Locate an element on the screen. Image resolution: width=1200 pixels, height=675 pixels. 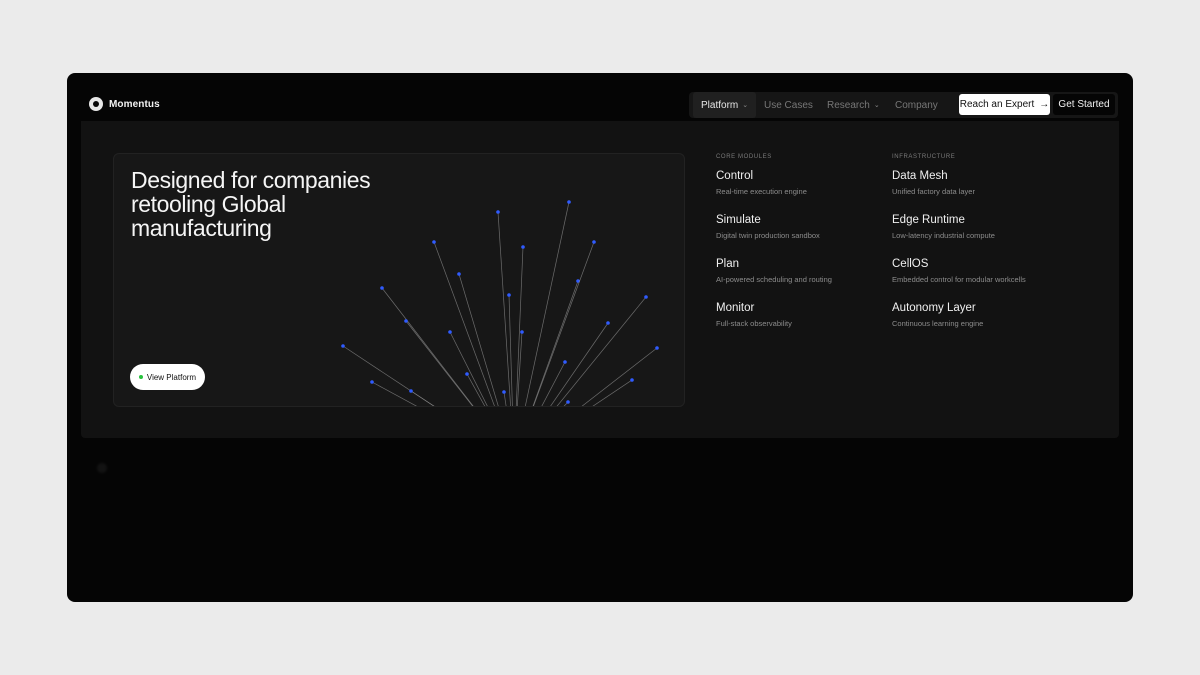
menu-item-simulate: Simulate Digital twin production sandbox is located at coordinates (806, 235).